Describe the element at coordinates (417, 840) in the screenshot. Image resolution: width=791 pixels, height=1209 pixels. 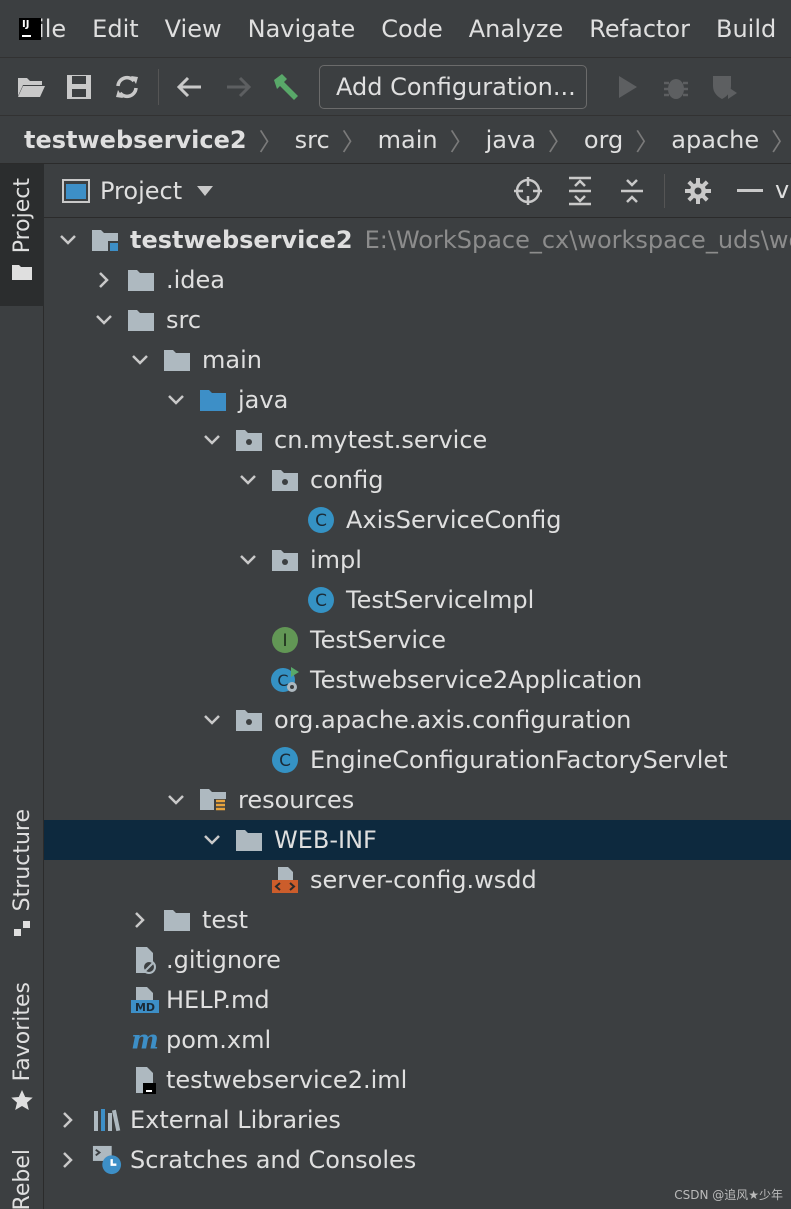
I see `tree-row-web-inf: WEB-INF` at that location.